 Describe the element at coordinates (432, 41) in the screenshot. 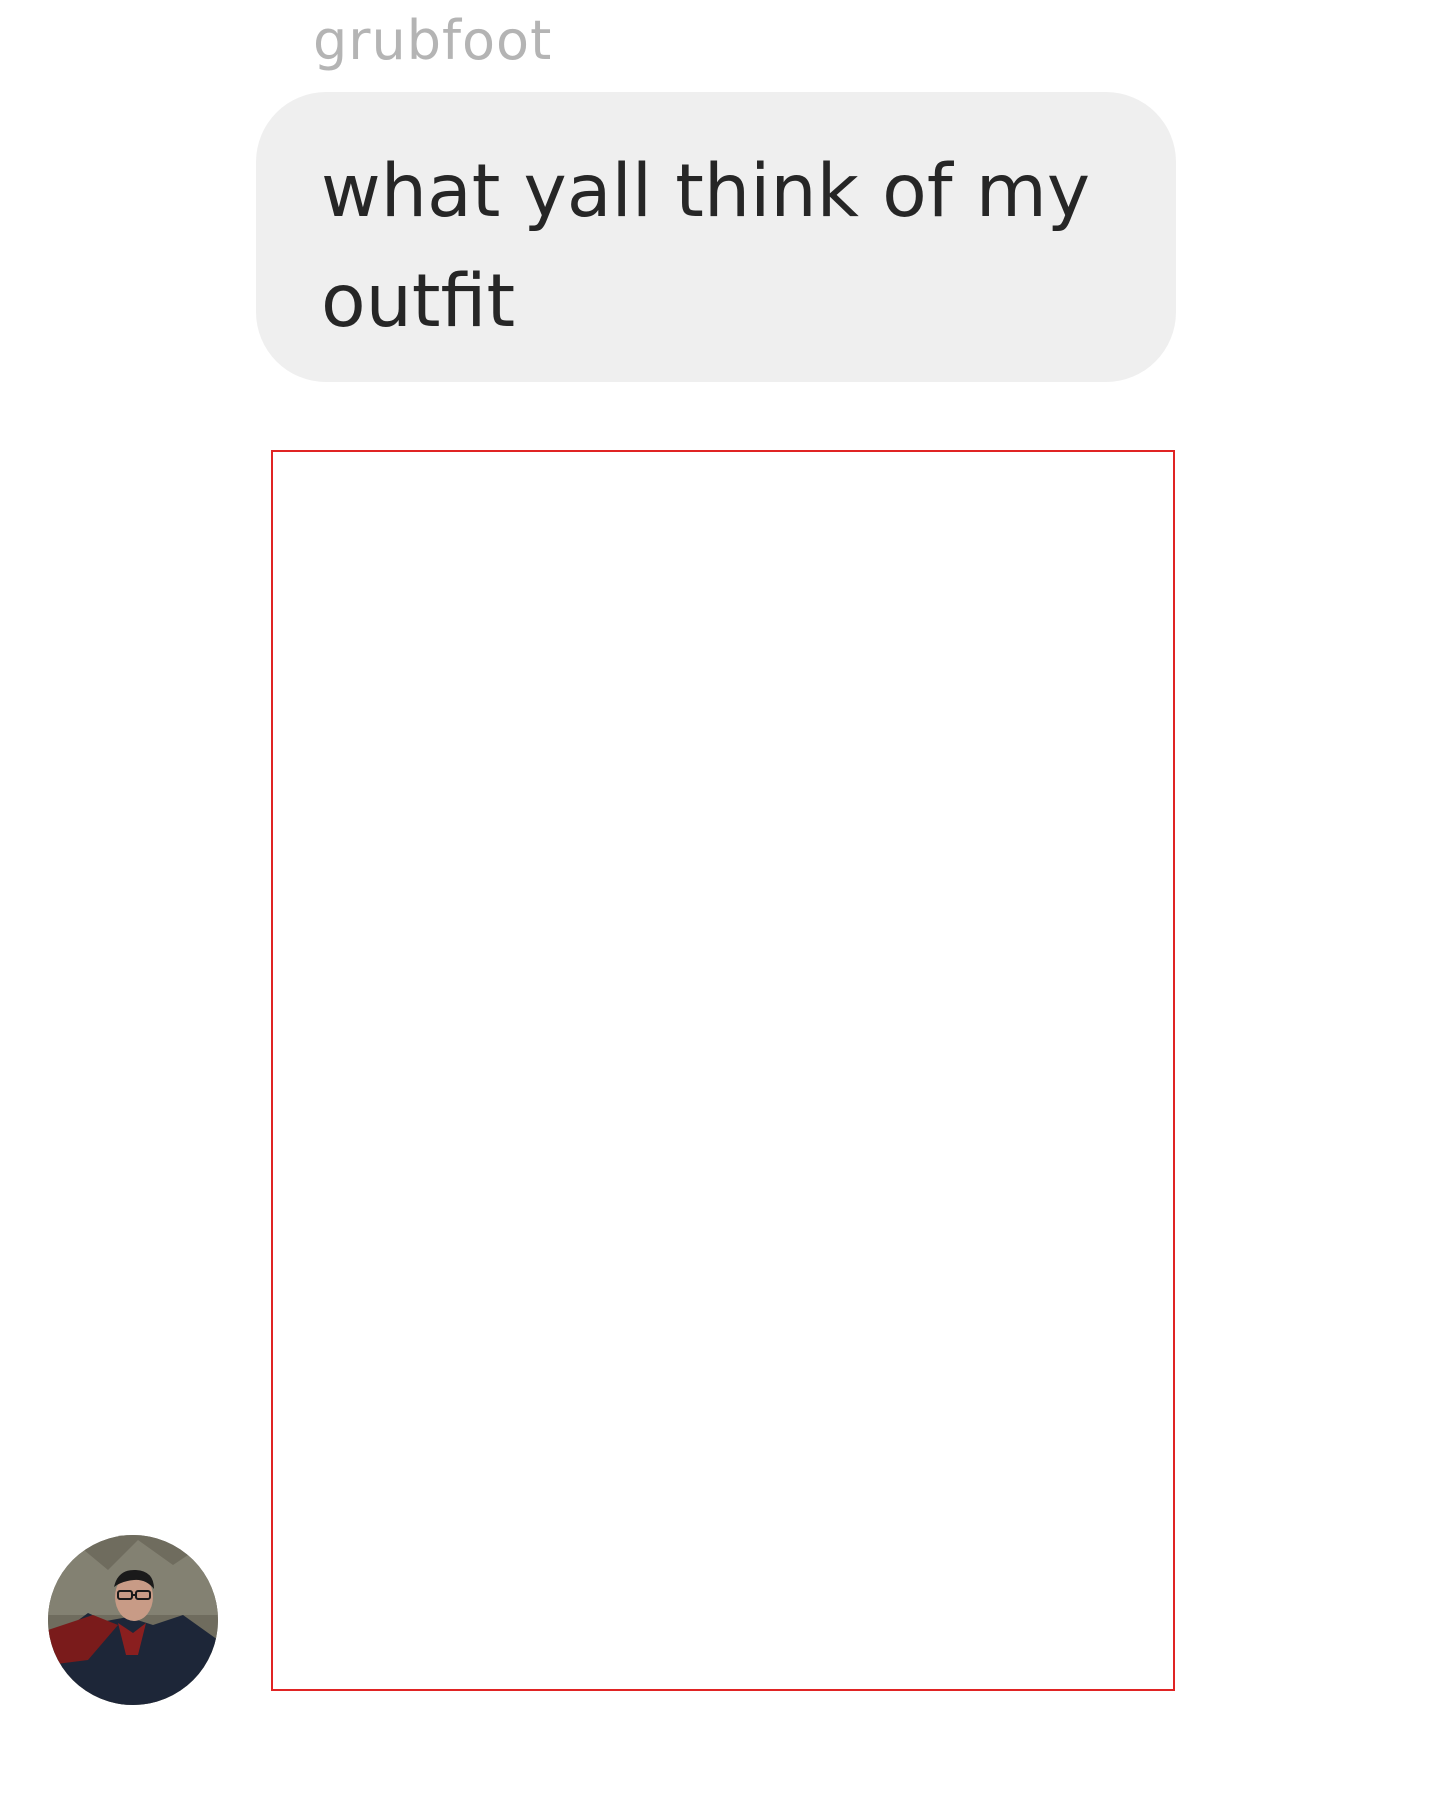

I see `sender-name: grubfoot` at that location.